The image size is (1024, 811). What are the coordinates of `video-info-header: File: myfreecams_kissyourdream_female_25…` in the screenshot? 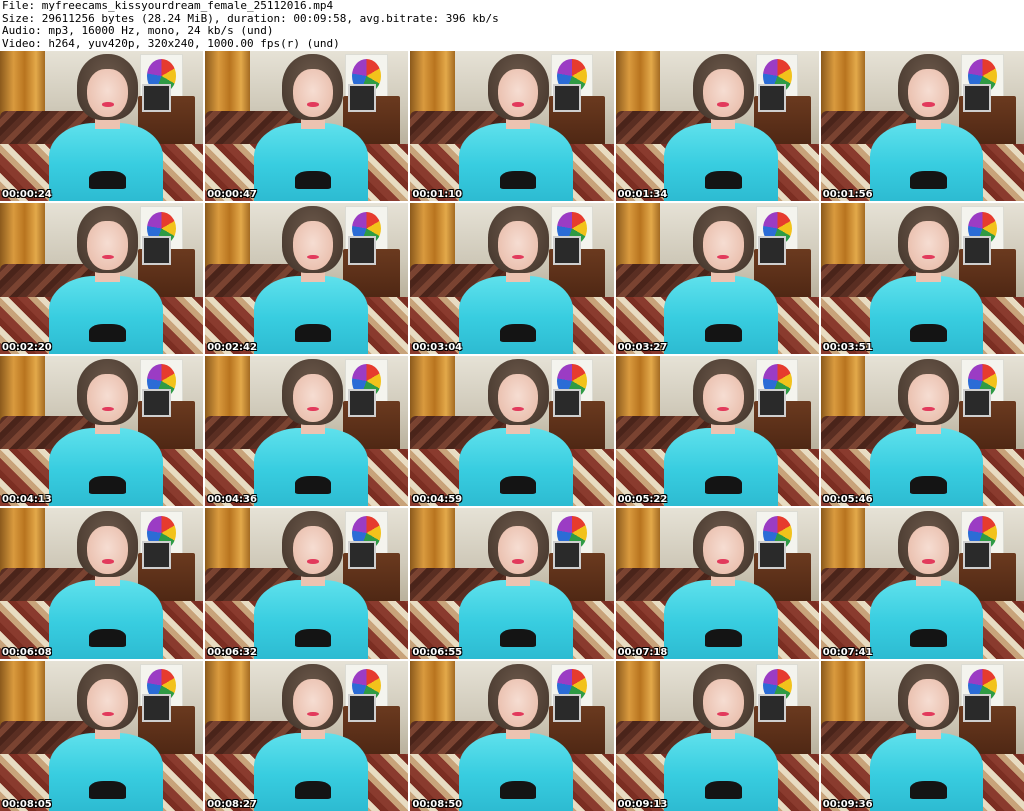 It's located at (512, 25).